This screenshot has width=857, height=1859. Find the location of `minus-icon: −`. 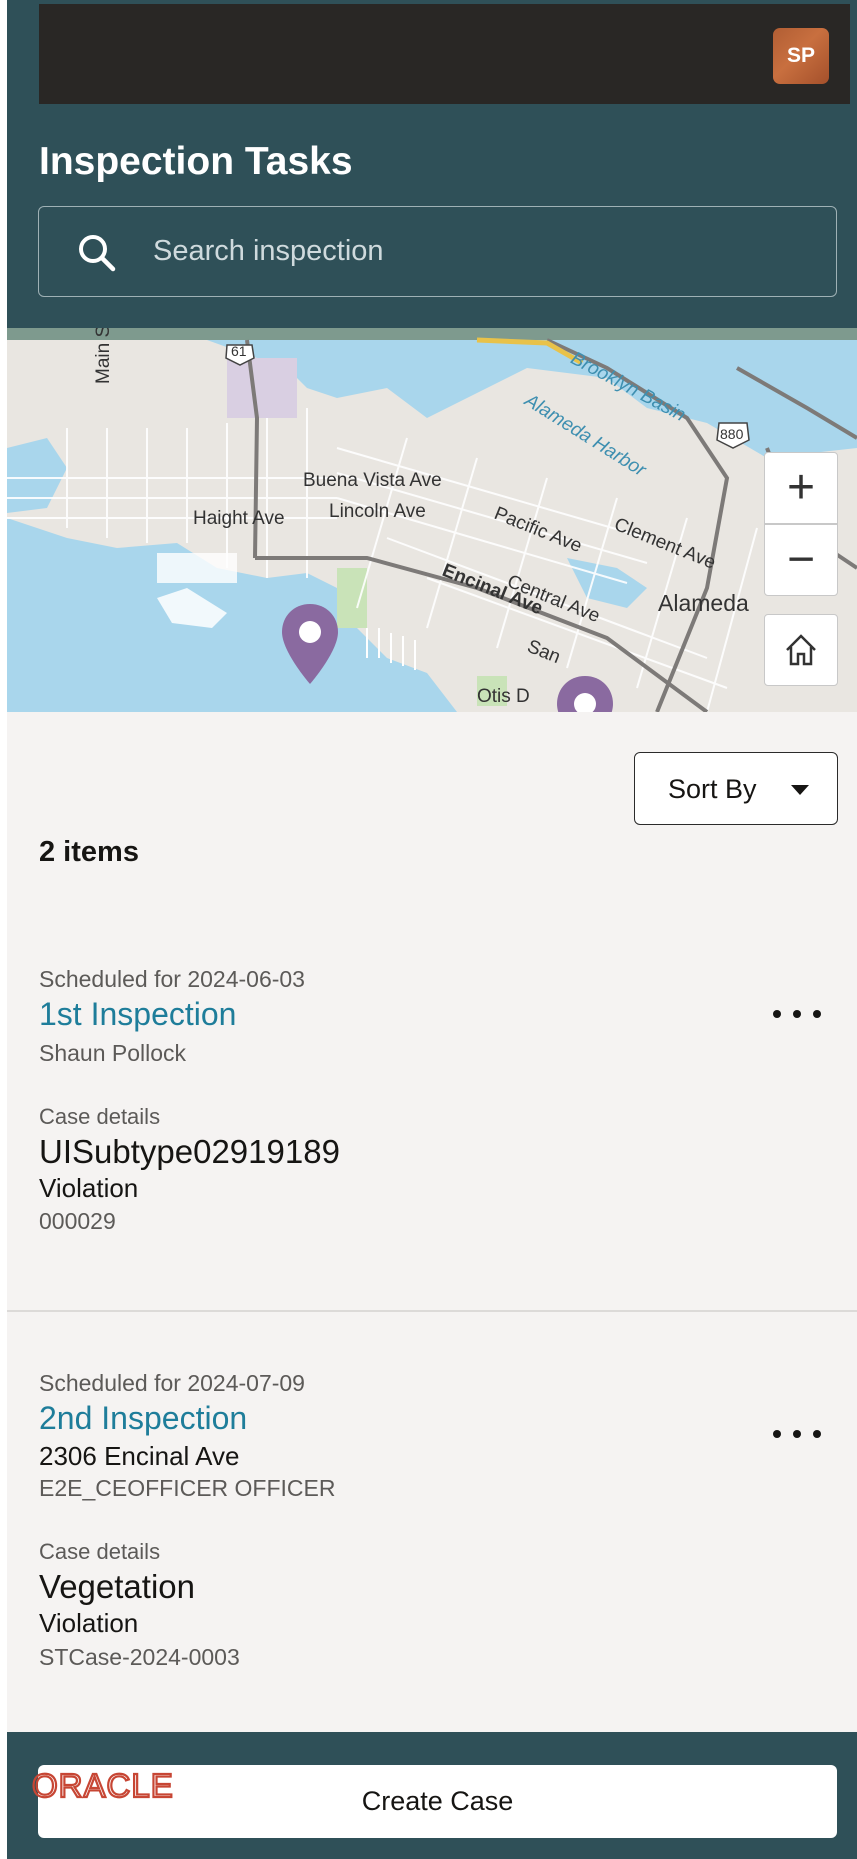

minus-icon: − is located at coordinates (801, 559).